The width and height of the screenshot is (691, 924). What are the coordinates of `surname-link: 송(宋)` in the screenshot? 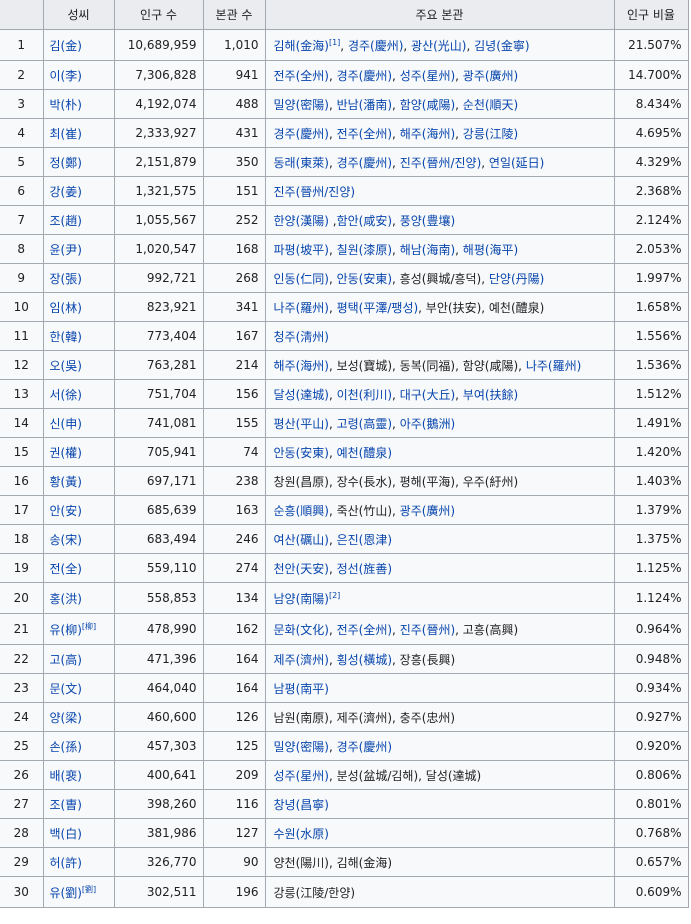 It's located at (66, 540).